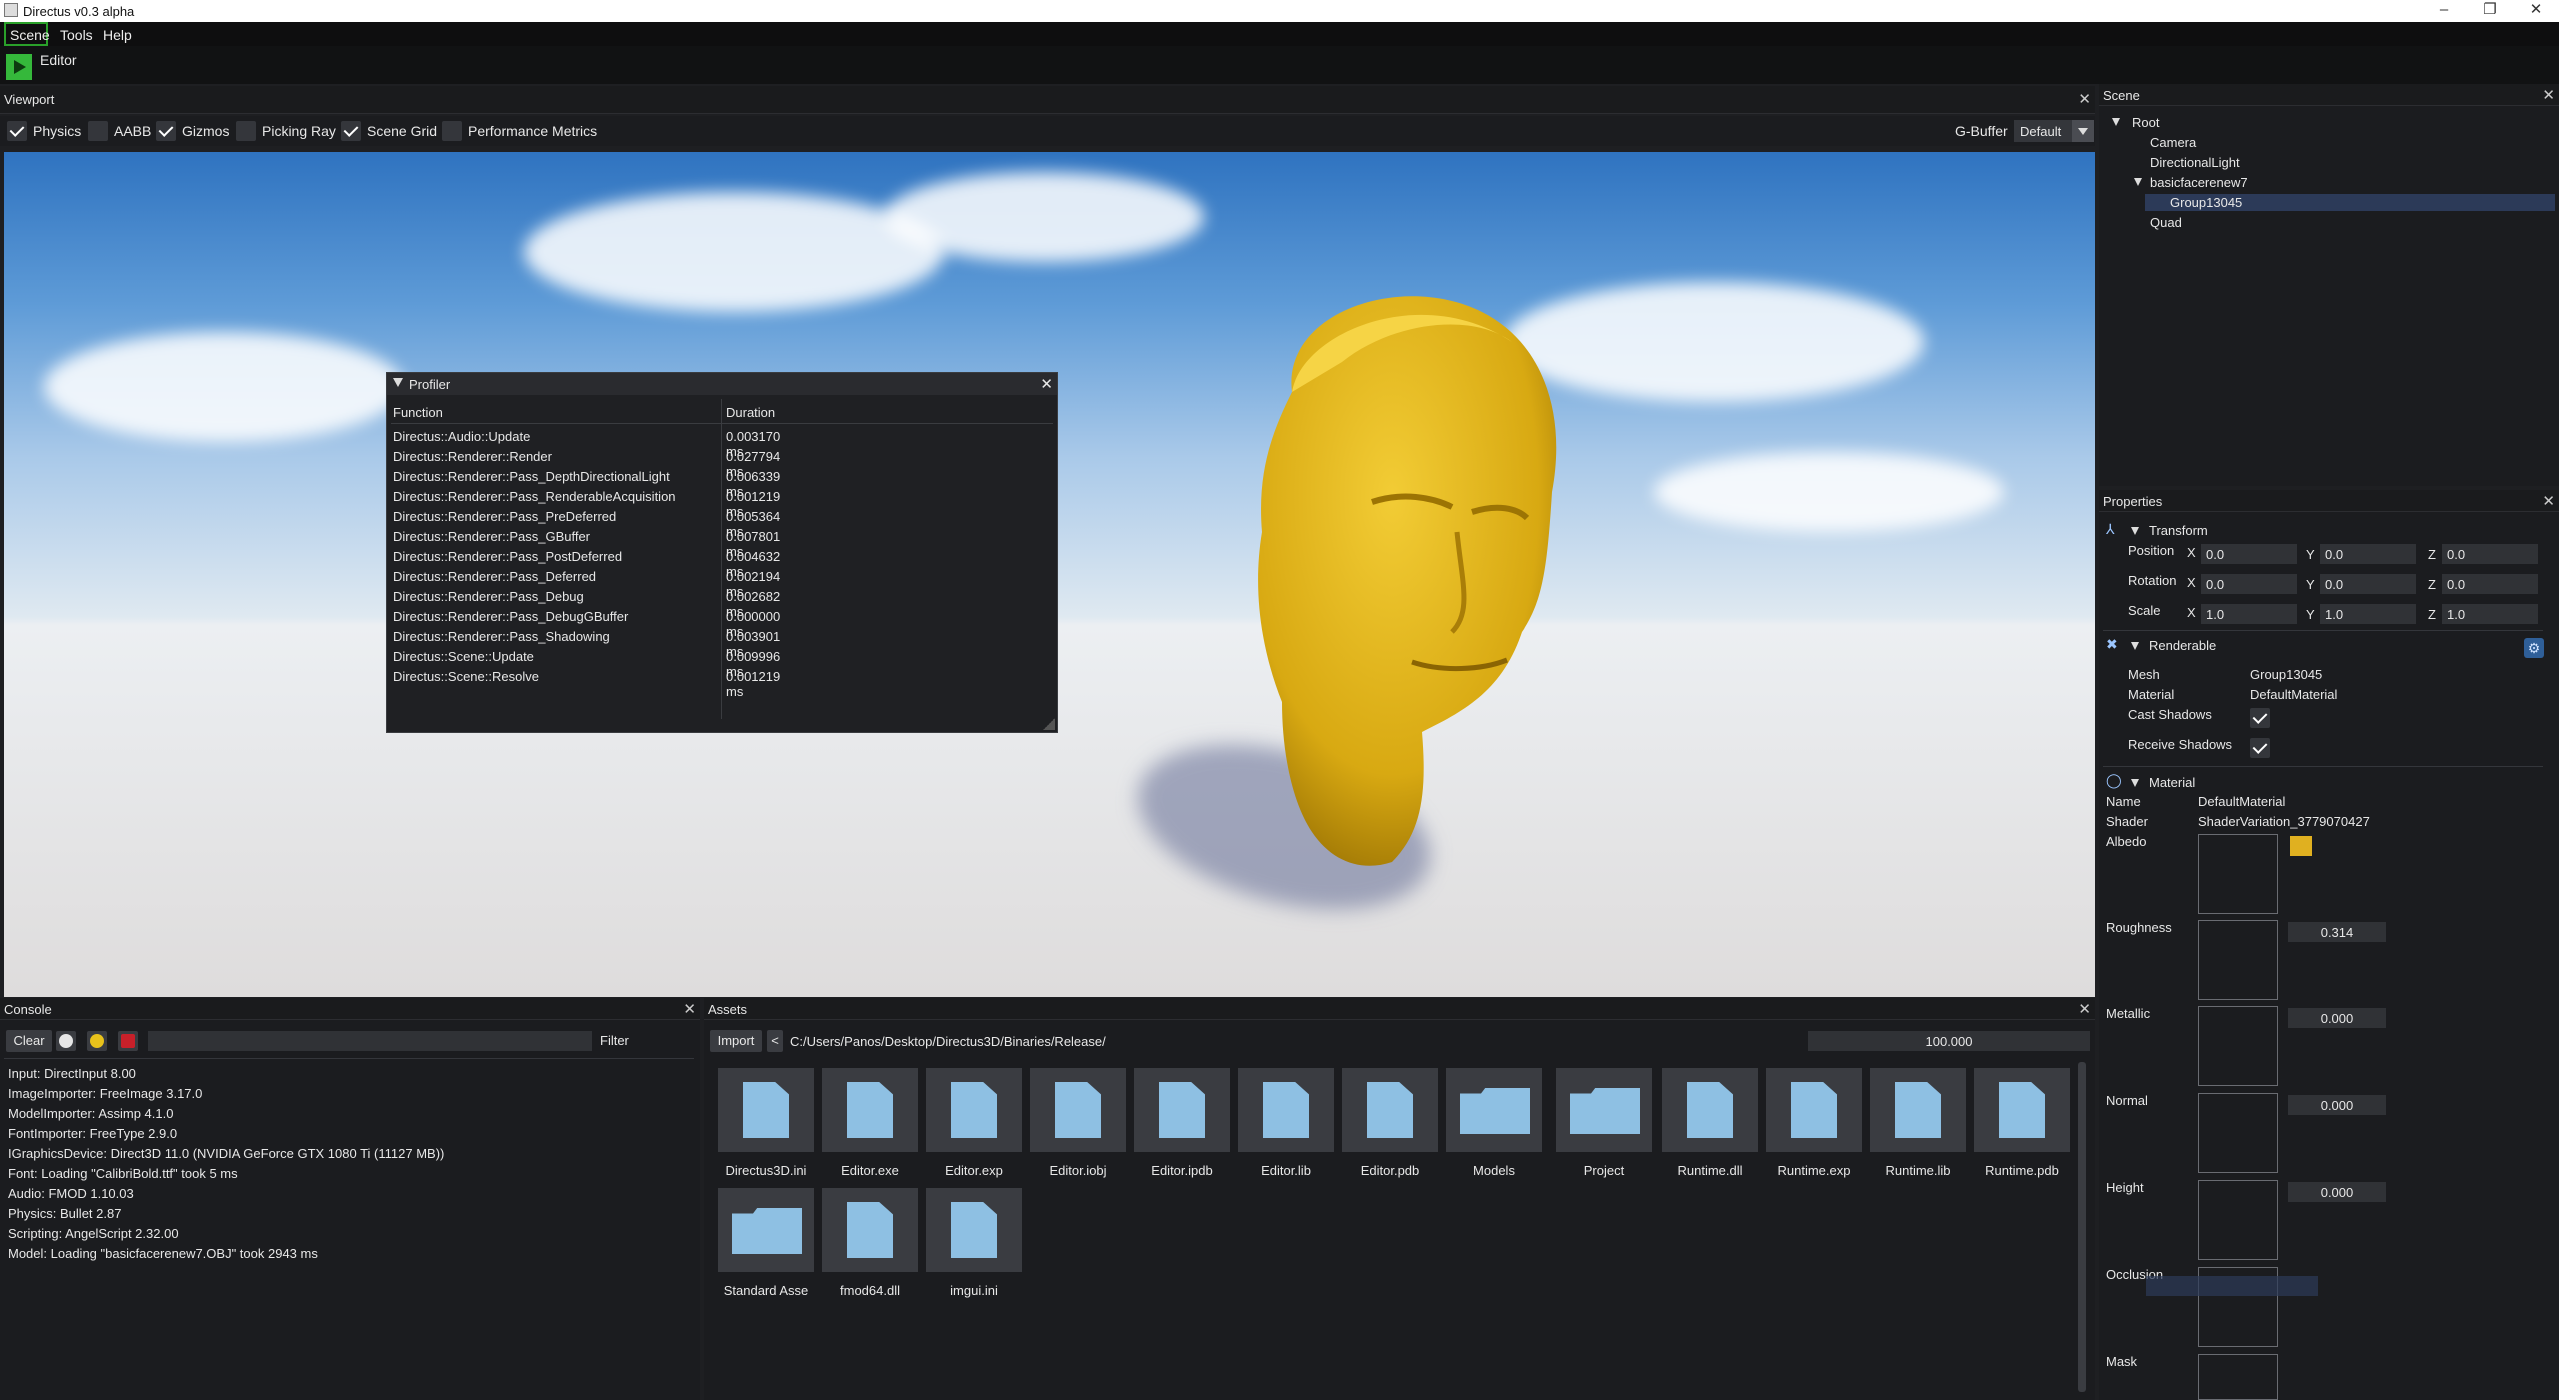  I want to click on gear-icon: ⚙, so click(2534, 648).